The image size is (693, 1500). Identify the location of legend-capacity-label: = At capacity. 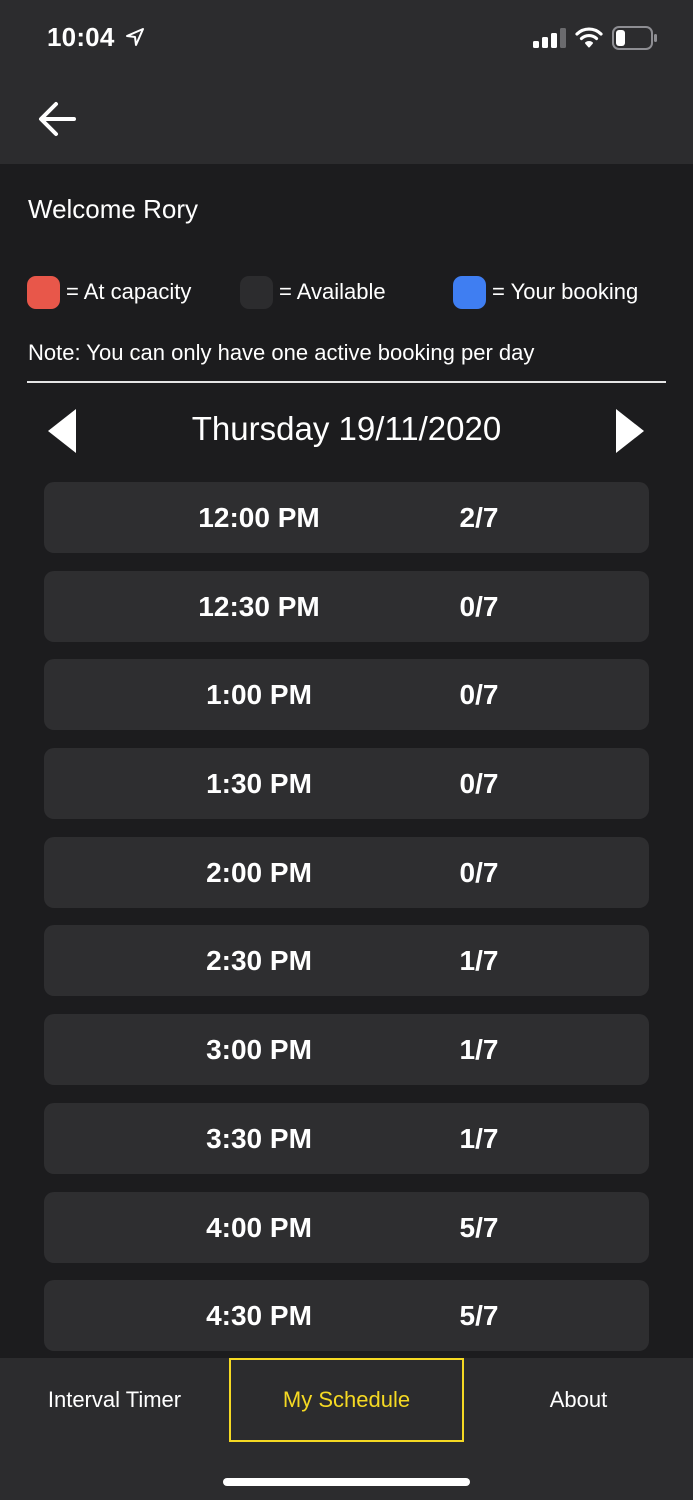
(129, 291).